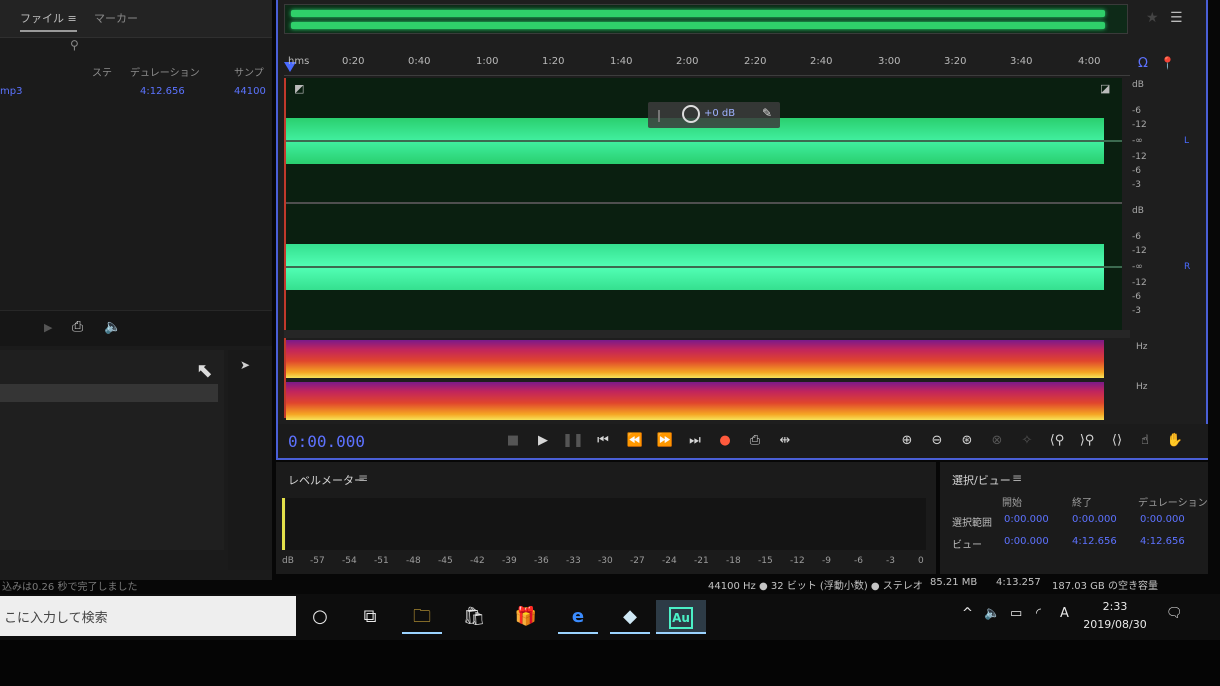 The width and height of the screenshot is (1220, 686). I want to click on level-scale-label: -21, so click(701, 561).